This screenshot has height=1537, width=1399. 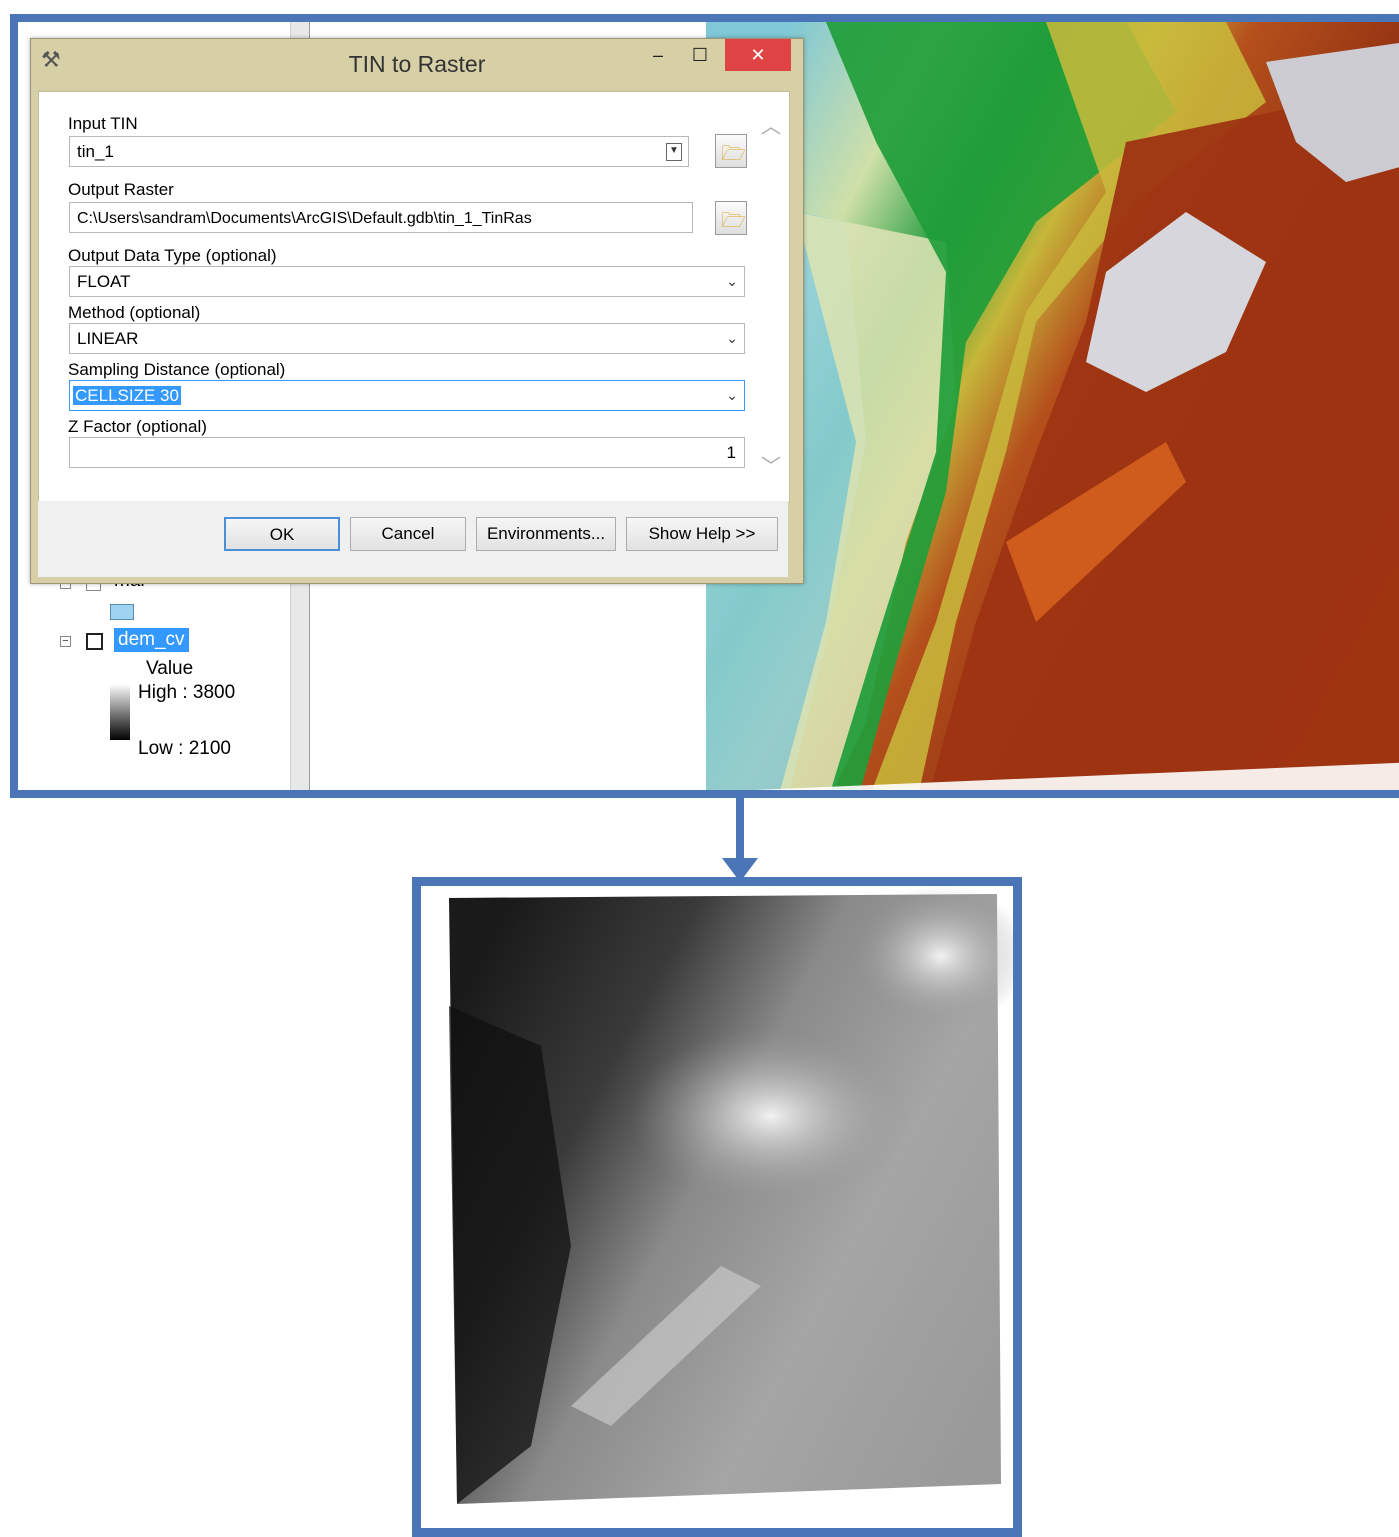 I want to click on scroll-up-icon: ︿, so click(x=771, y=124).